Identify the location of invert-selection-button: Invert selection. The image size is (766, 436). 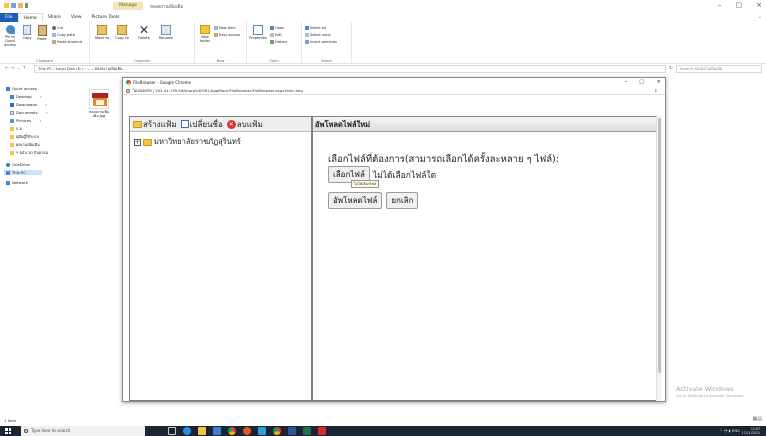
(321, 42).